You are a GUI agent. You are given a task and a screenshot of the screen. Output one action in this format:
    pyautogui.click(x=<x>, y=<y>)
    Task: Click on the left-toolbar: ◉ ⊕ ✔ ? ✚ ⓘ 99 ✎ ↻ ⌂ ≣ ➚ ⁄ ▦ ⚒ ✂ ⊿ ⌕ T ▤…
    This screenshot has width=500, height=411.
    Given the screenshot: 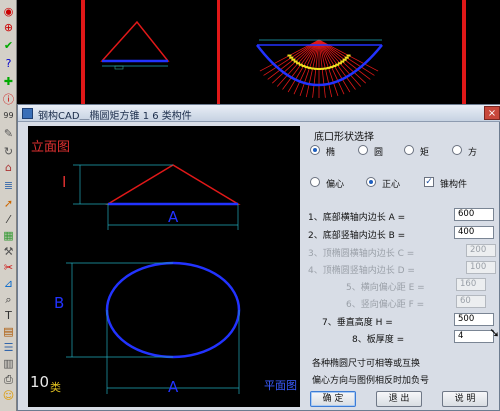 What is the action you would take?
    pyautogui.click(x=8, y=205)
    